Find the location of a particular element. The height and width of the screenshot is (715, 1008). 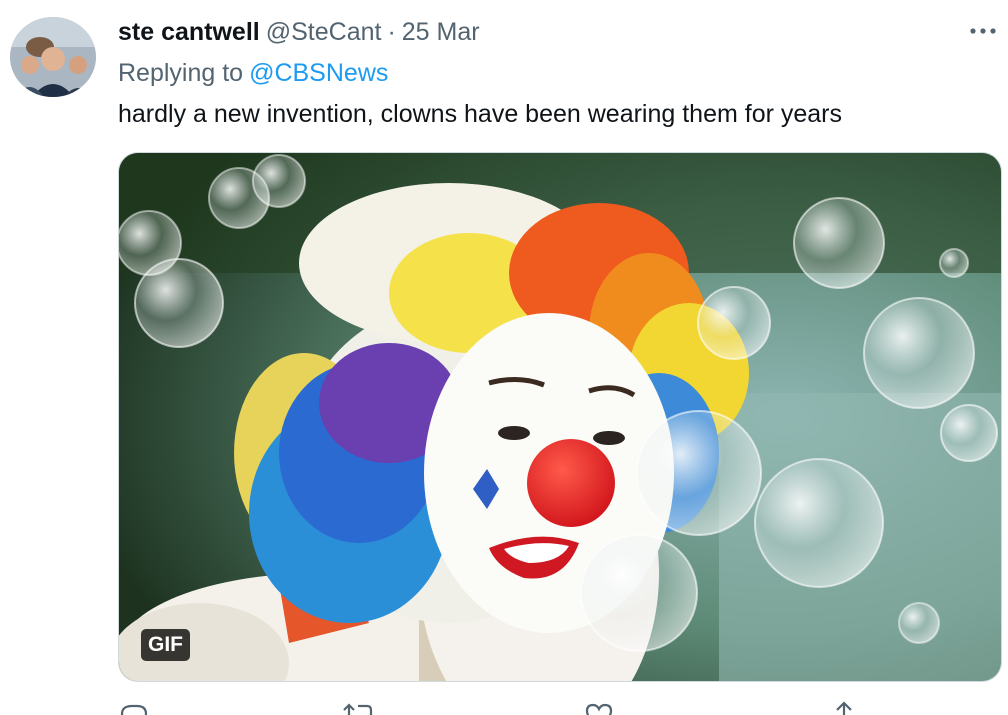

share-icon is located at coordinates (844, 708).